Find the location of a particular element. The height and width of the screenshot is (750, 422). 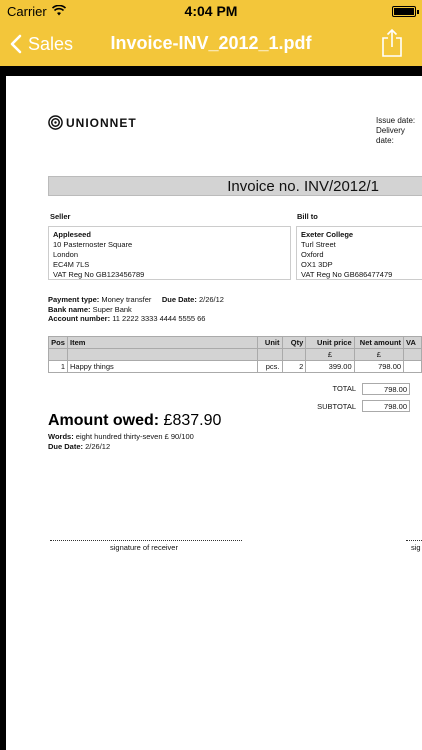

bill-to-vat: VAT Reg No GB686477479 is located at coordinates (347, 274).